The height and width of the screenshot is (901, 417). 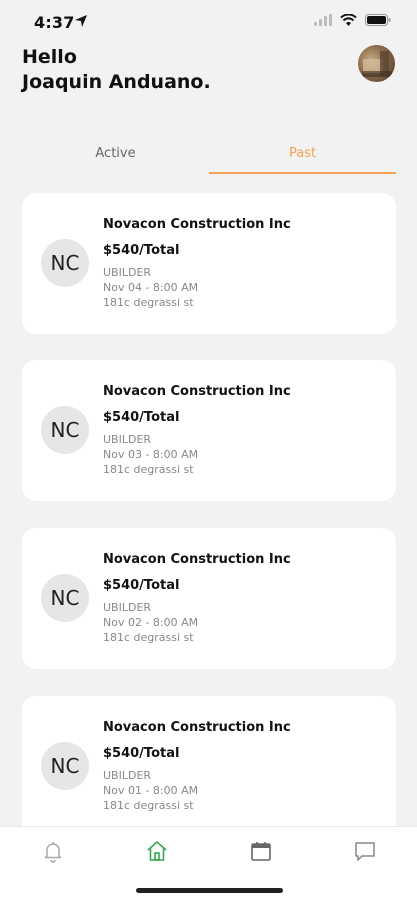 I want to click on tab-past: Past, so click(x=302, y=156).